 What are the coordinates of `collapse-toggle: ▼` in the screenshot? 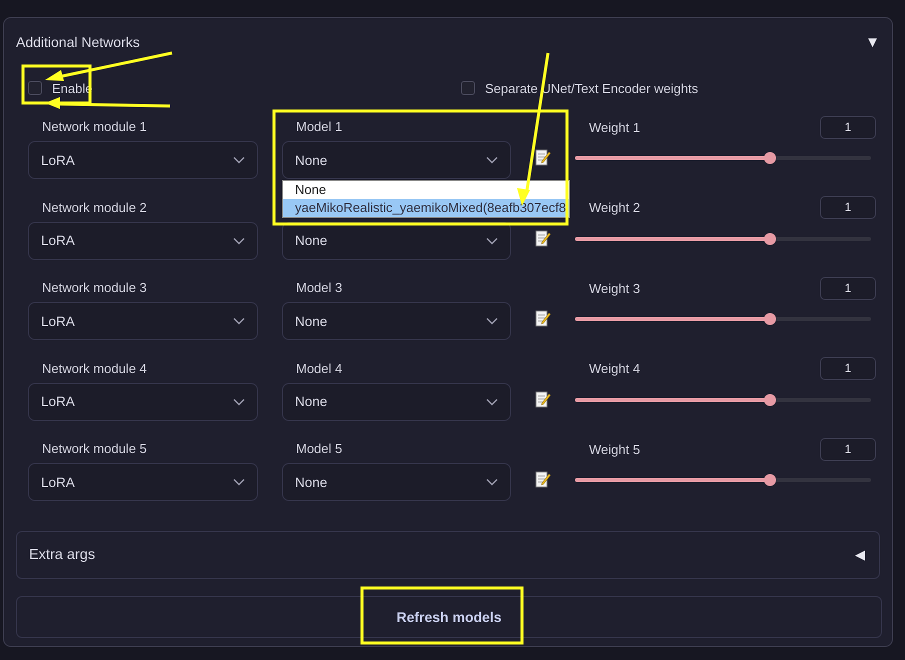 It's located at (872, 42).